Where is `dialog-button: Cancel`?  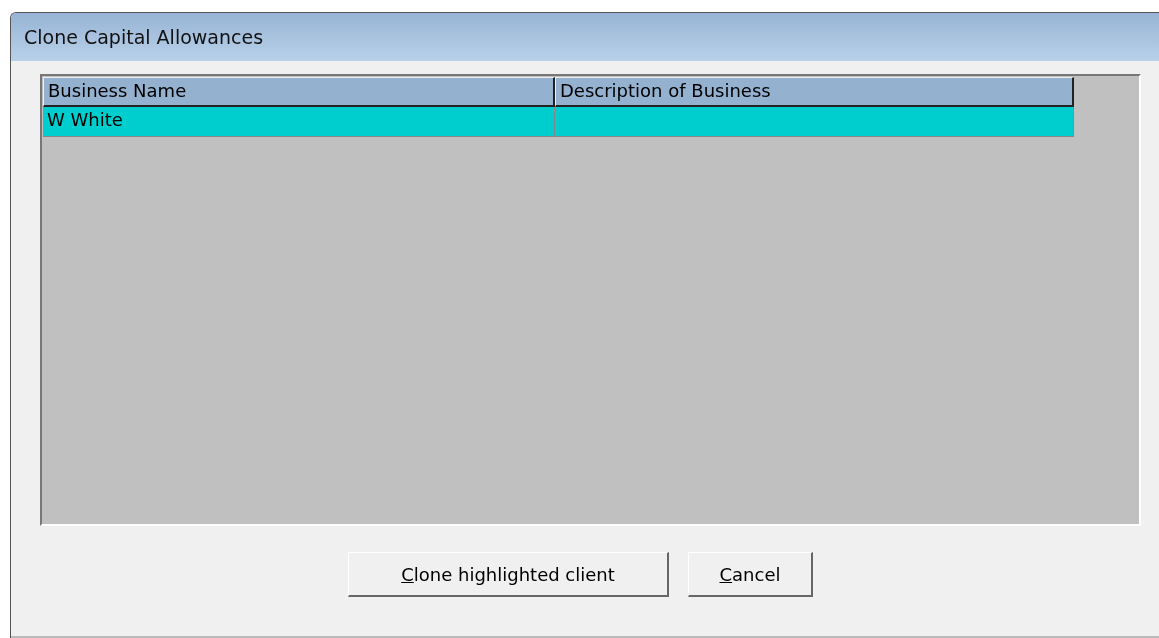 dialog-button: Cancel is located at coordinates (750, 574).